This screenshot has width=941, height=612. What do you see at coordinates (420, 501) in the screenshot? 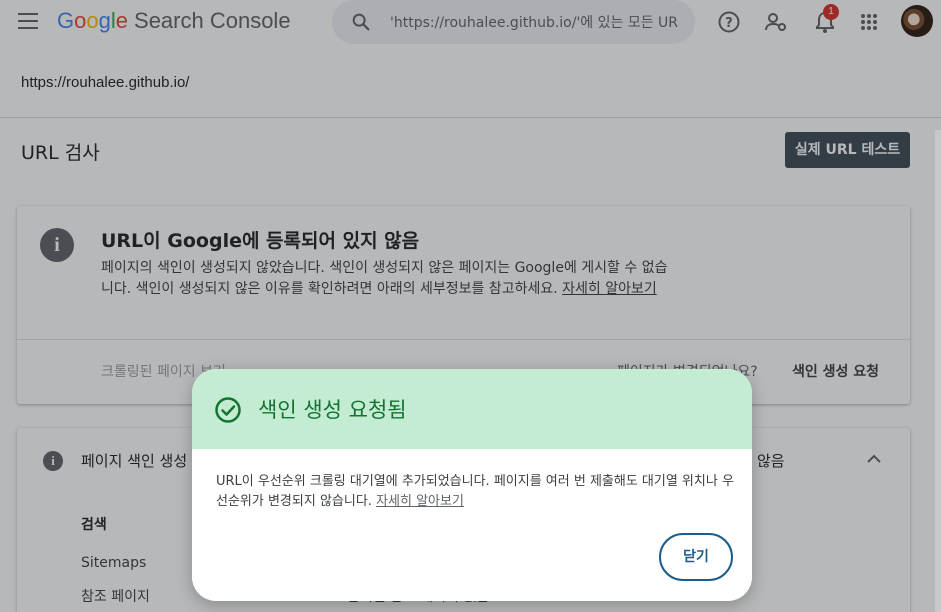
I see `dialog-learn-more-link: 자세히 알아보기` at bounding box center [420, 501].